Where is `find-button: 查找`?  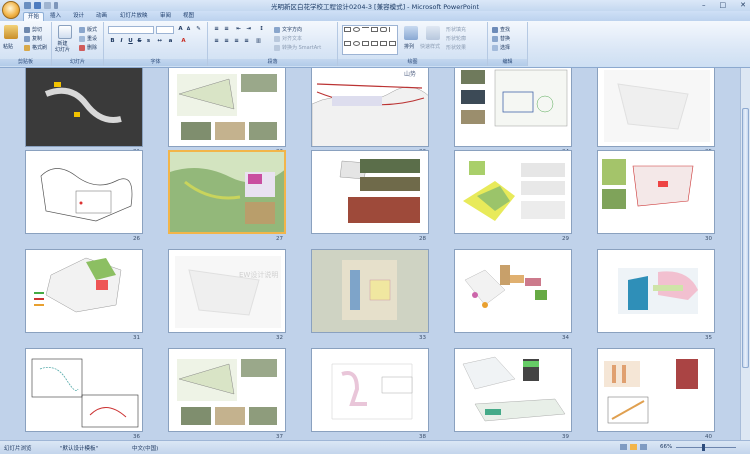
find-button: 查找 is located at coordinates (501, 29).